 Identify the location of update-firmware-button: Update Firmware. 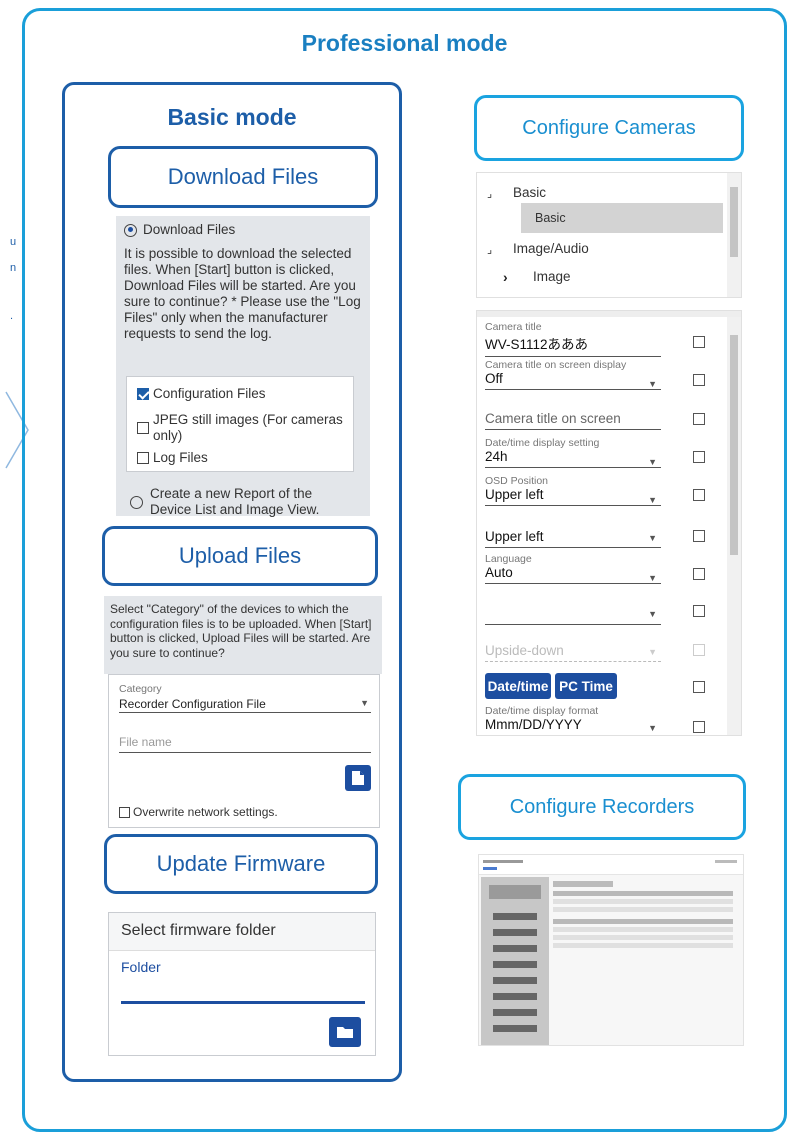
(241, 864).